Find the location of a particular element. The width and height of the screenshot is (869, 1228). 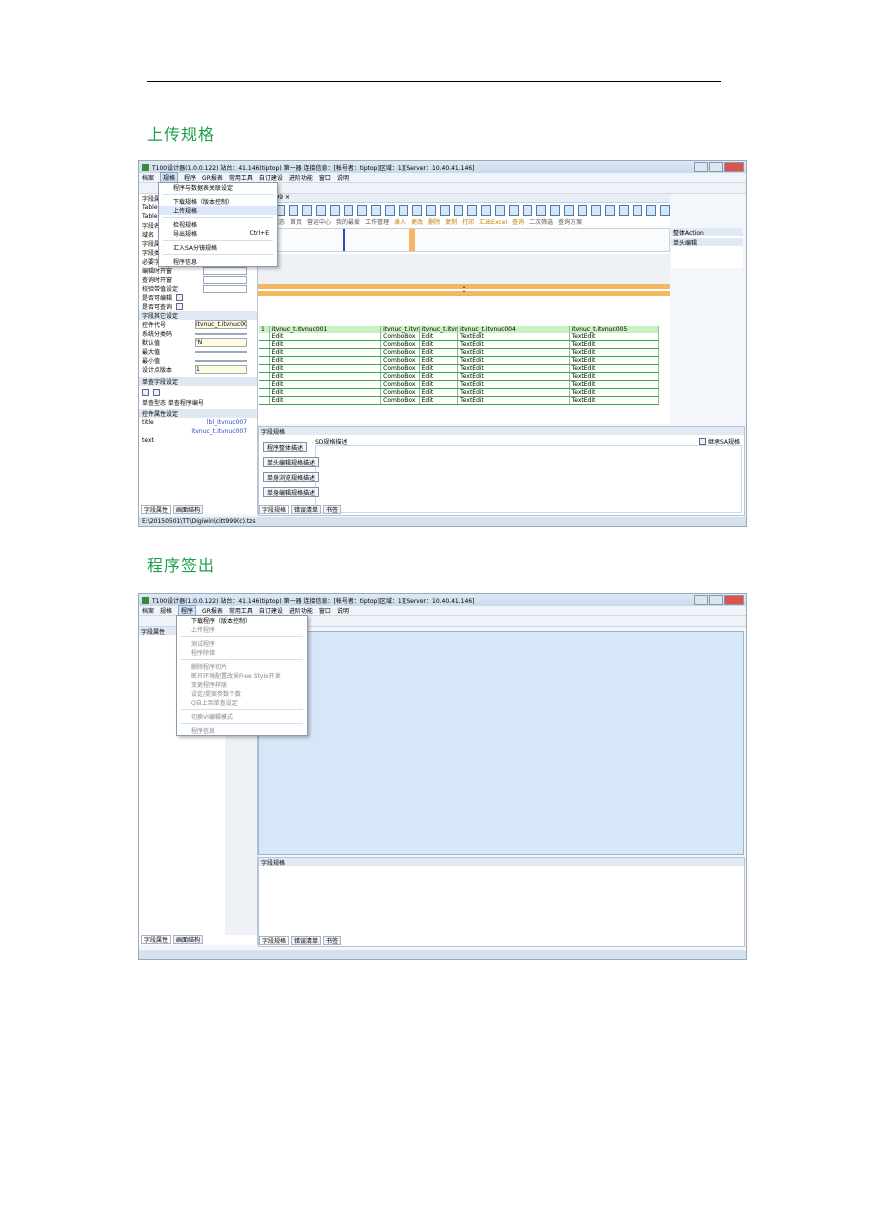

action-item: 营运中心 is located at coordinates (319, 221).